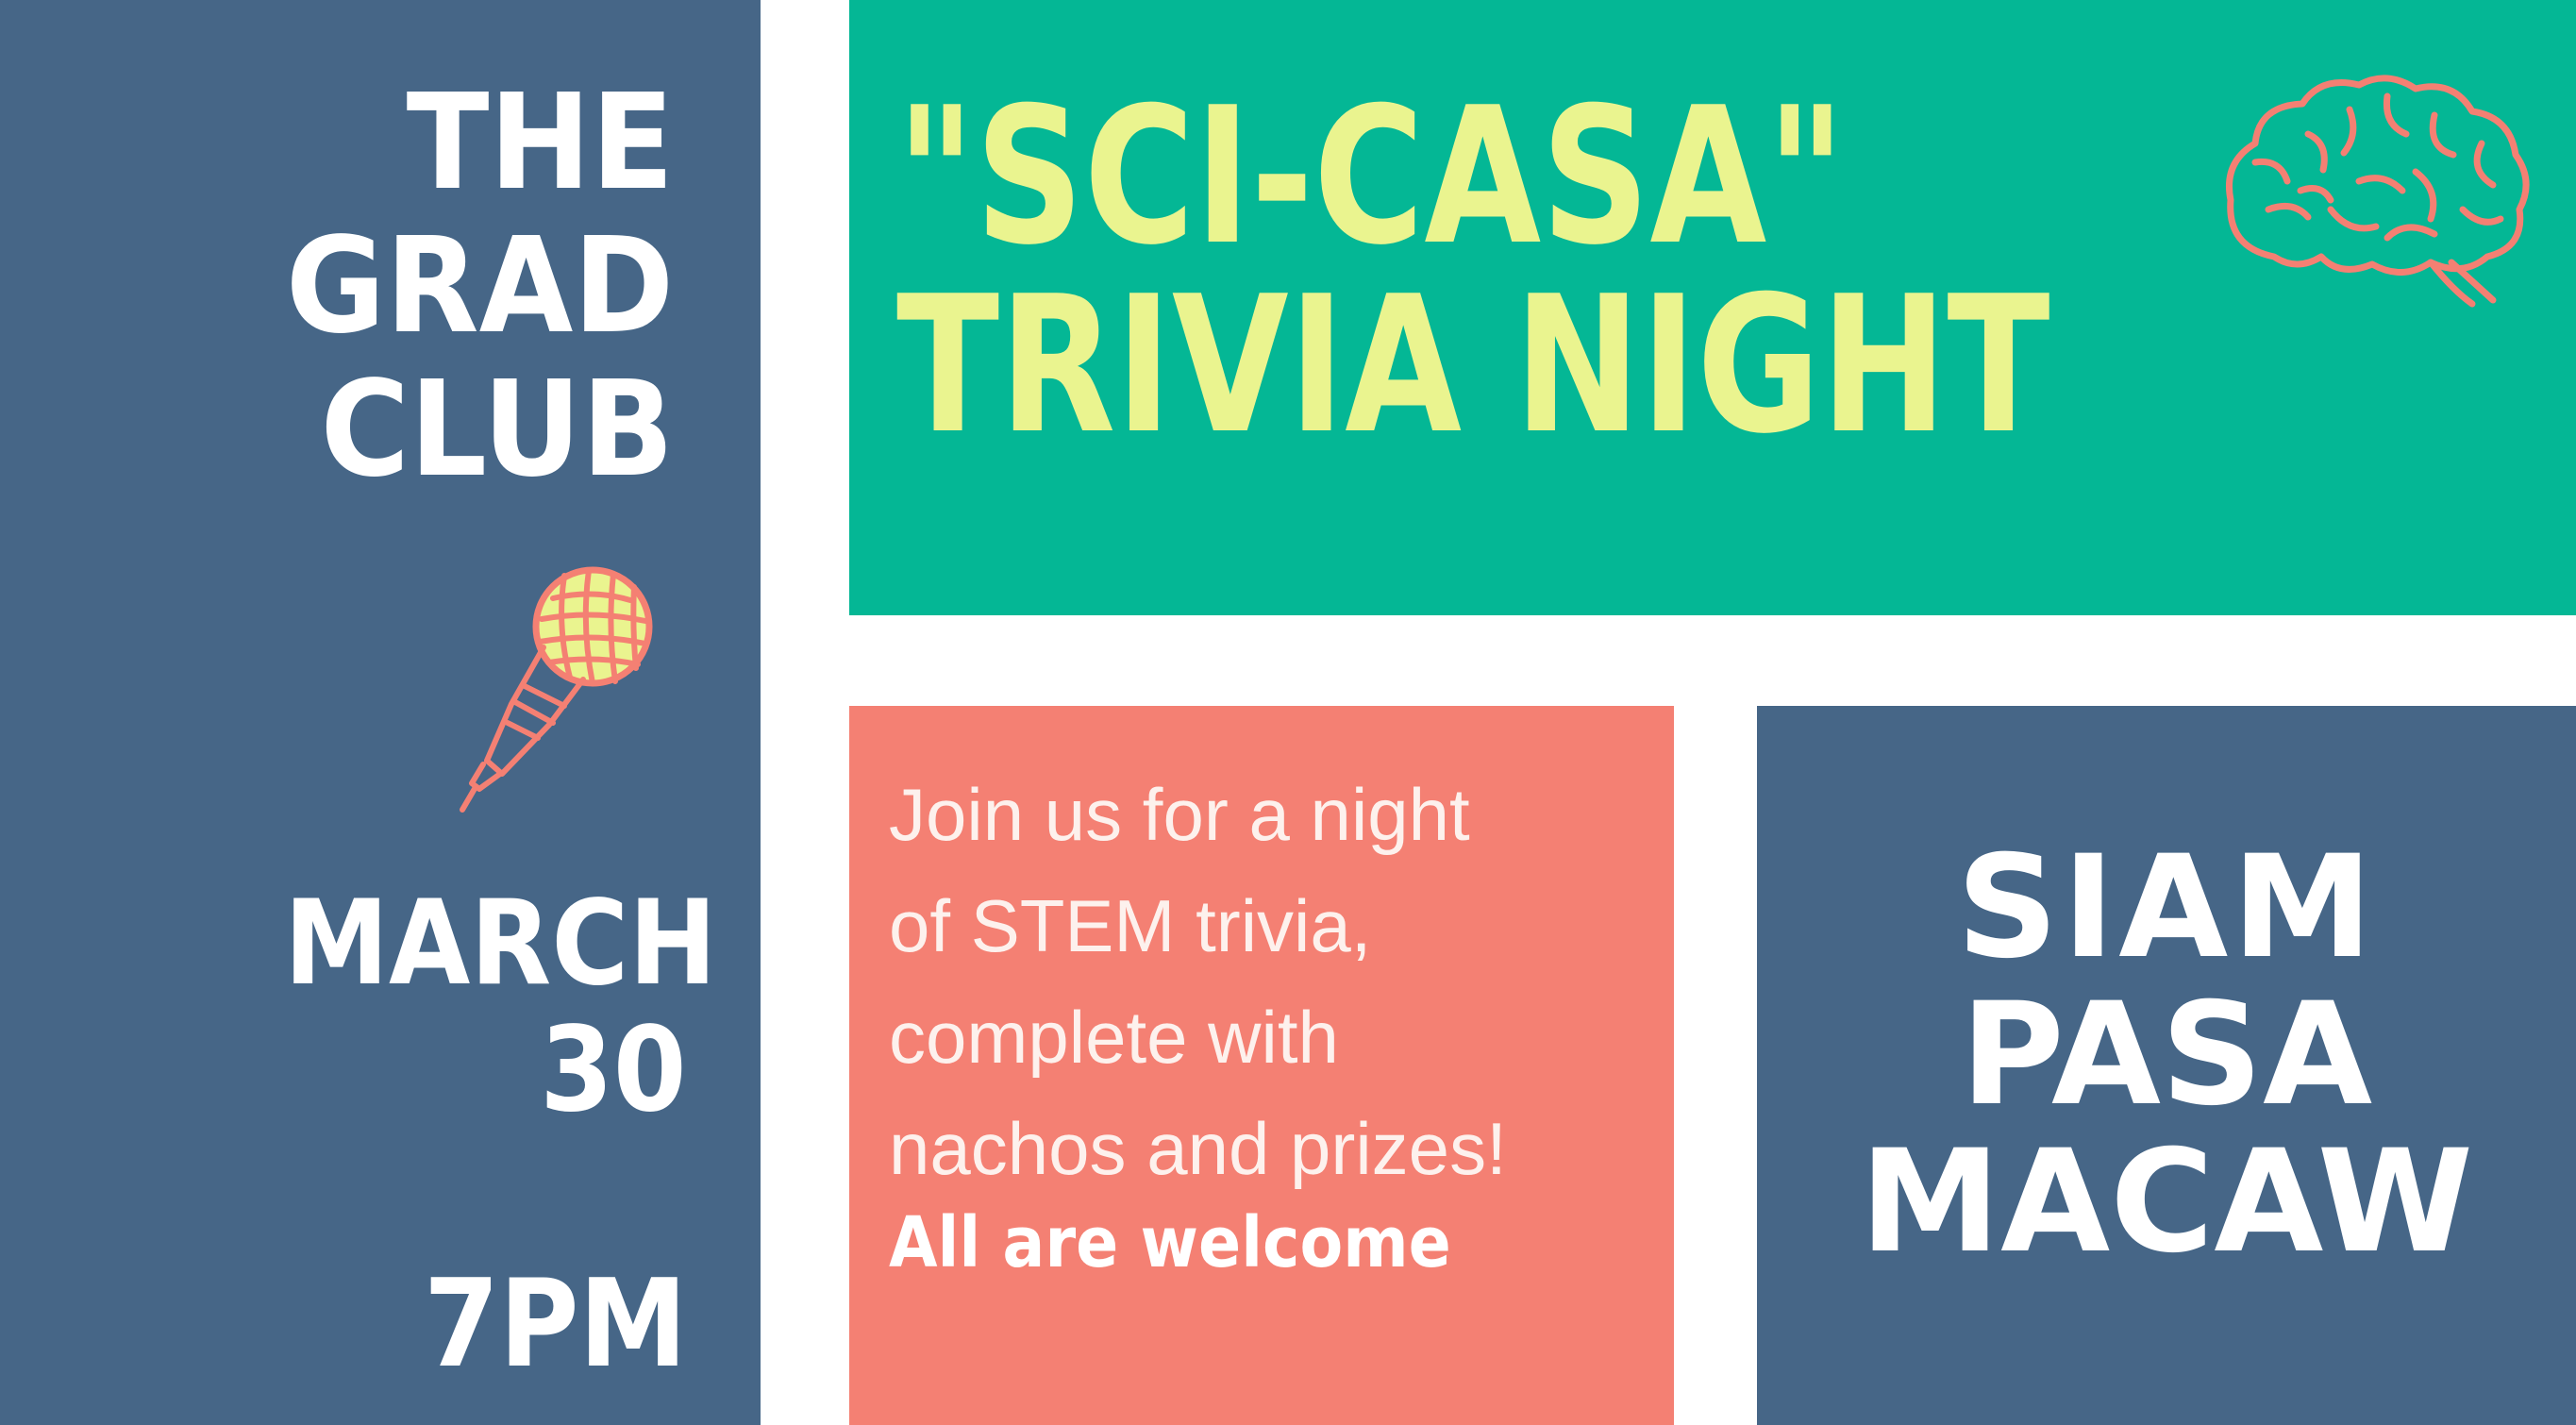  I want to click on welcome-message: All are welcome, so click(1170, 1242).